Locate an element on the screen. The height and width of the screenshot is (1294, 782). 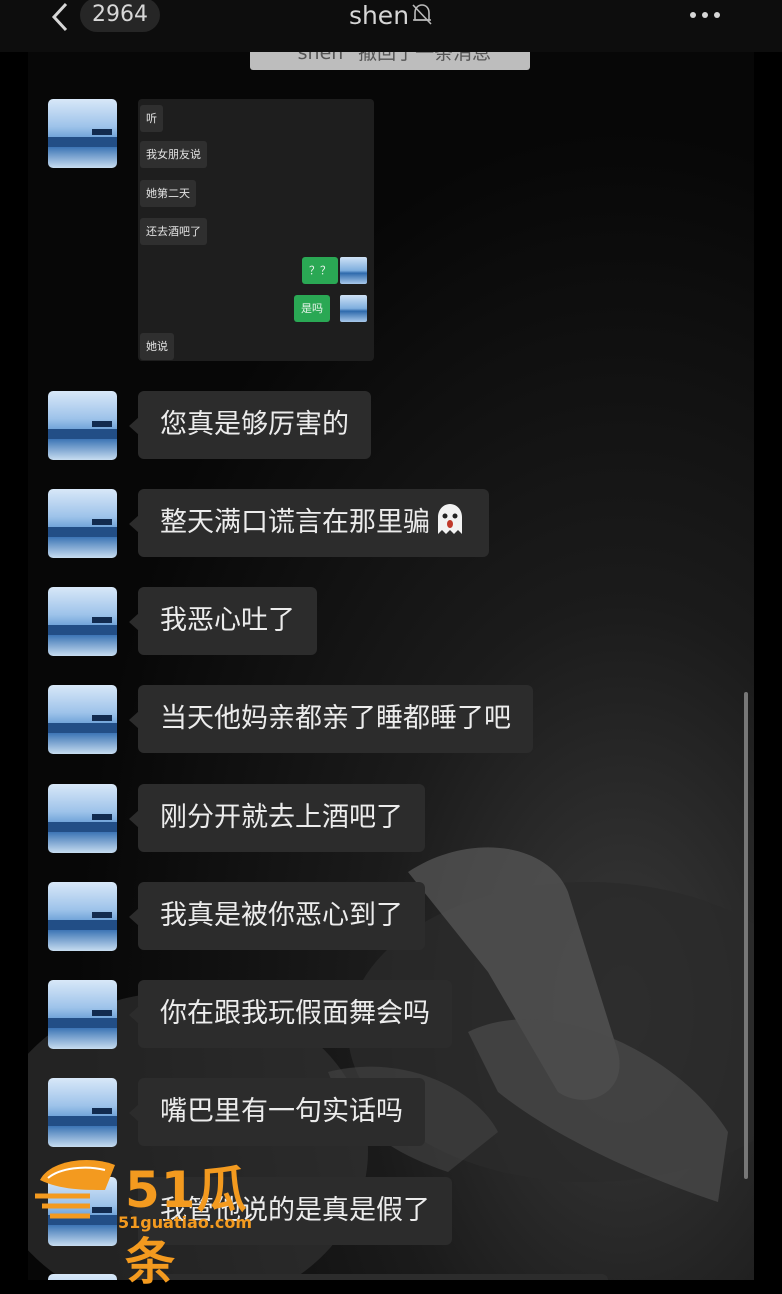
chat-title: shen is located at coordinates (391, 17).